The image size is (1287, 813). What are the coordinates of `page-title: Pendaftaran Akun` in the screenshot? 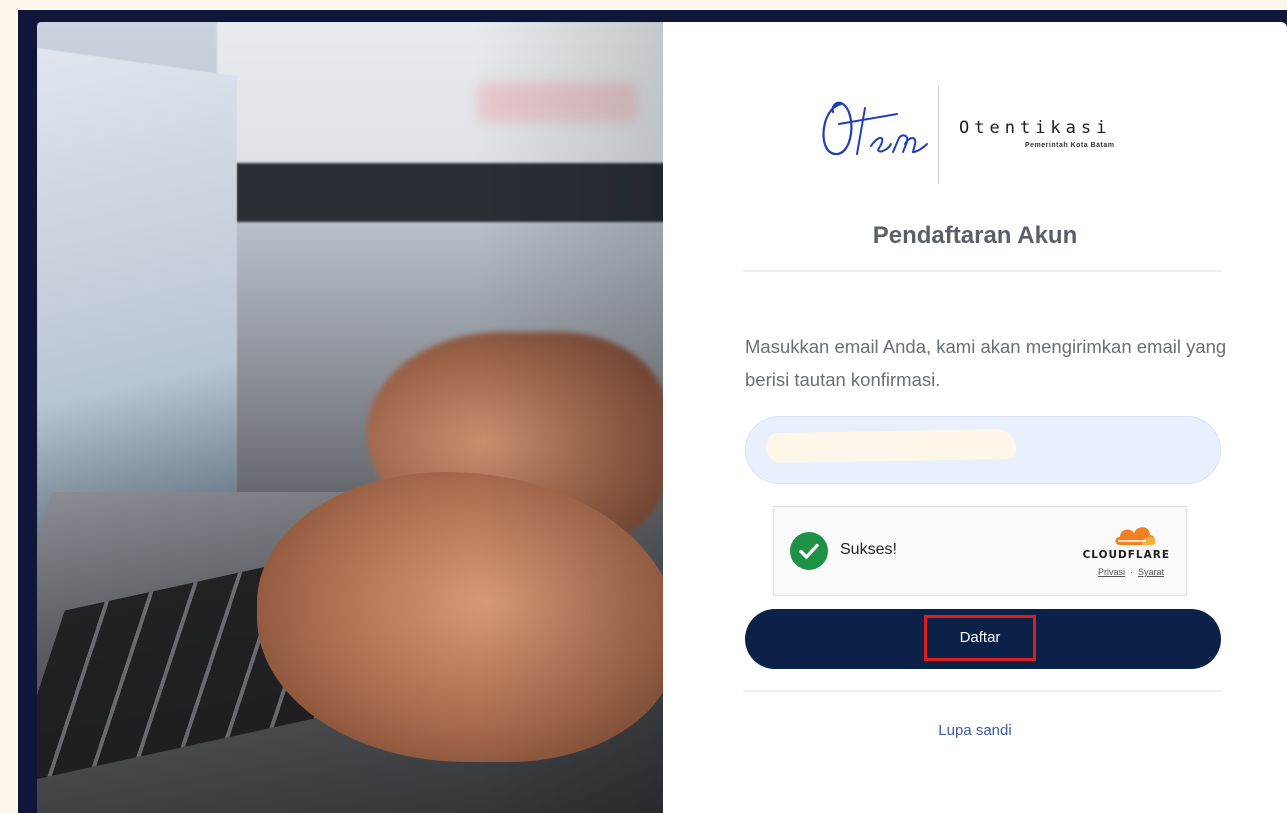 It's located at (975, 235).